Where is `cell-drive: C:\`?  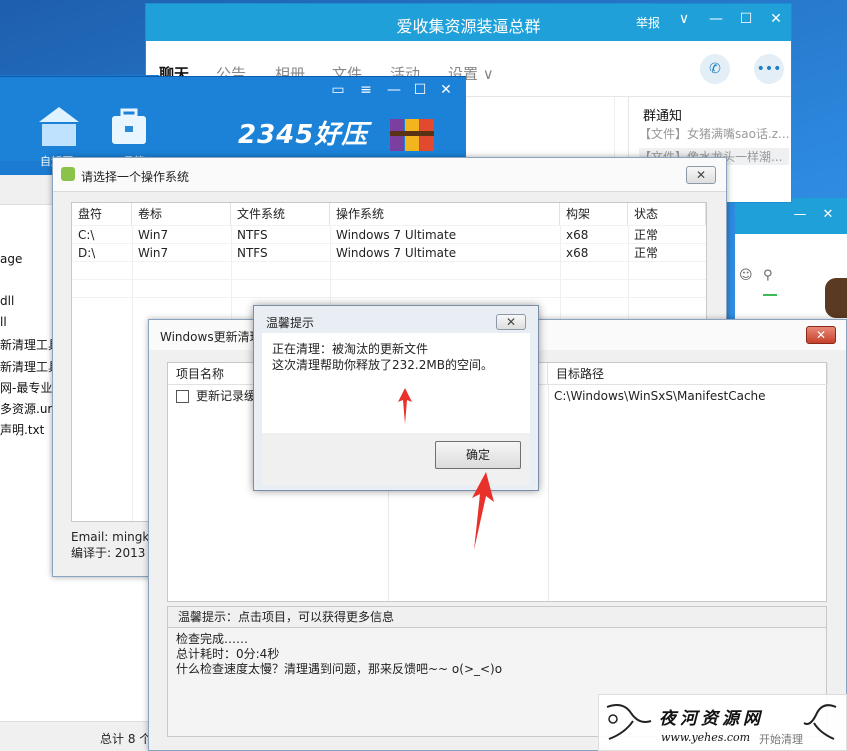
cell-drive: C:\ is located at coordinates (86, 235).